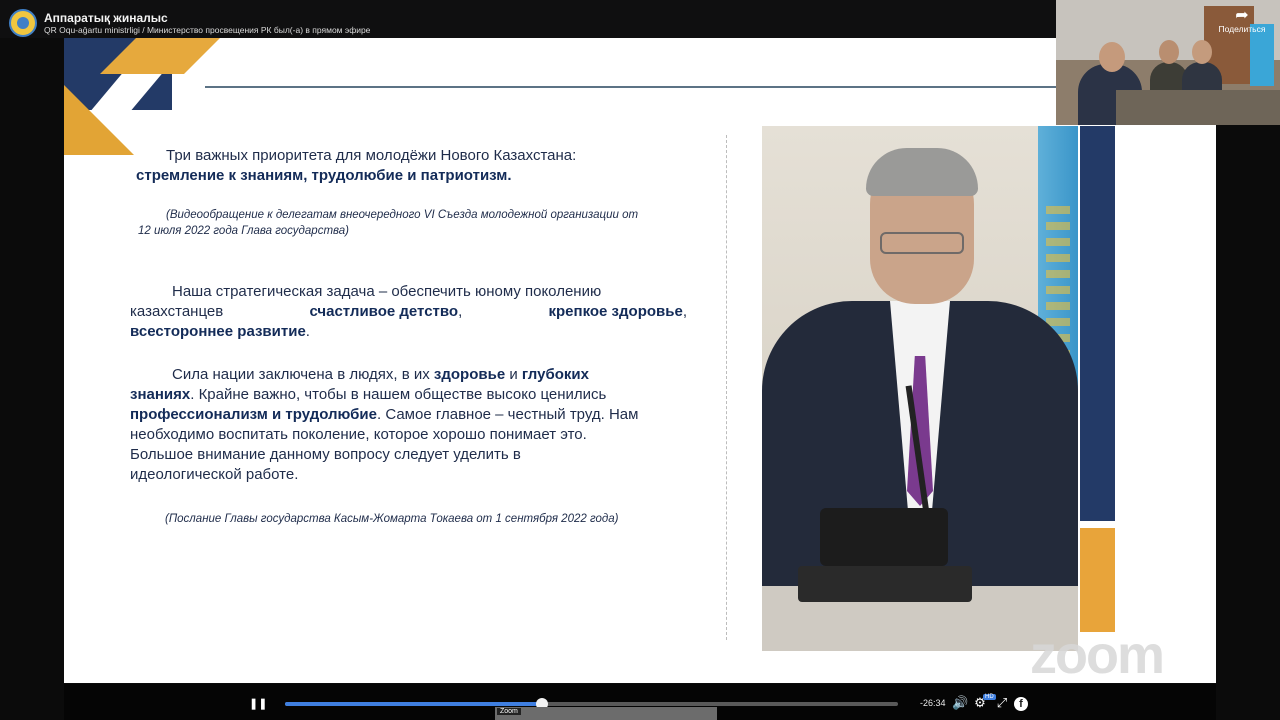 This screenshot has width=1280, height=720. I want to click on hd-badge: HD, so click(989, 697).